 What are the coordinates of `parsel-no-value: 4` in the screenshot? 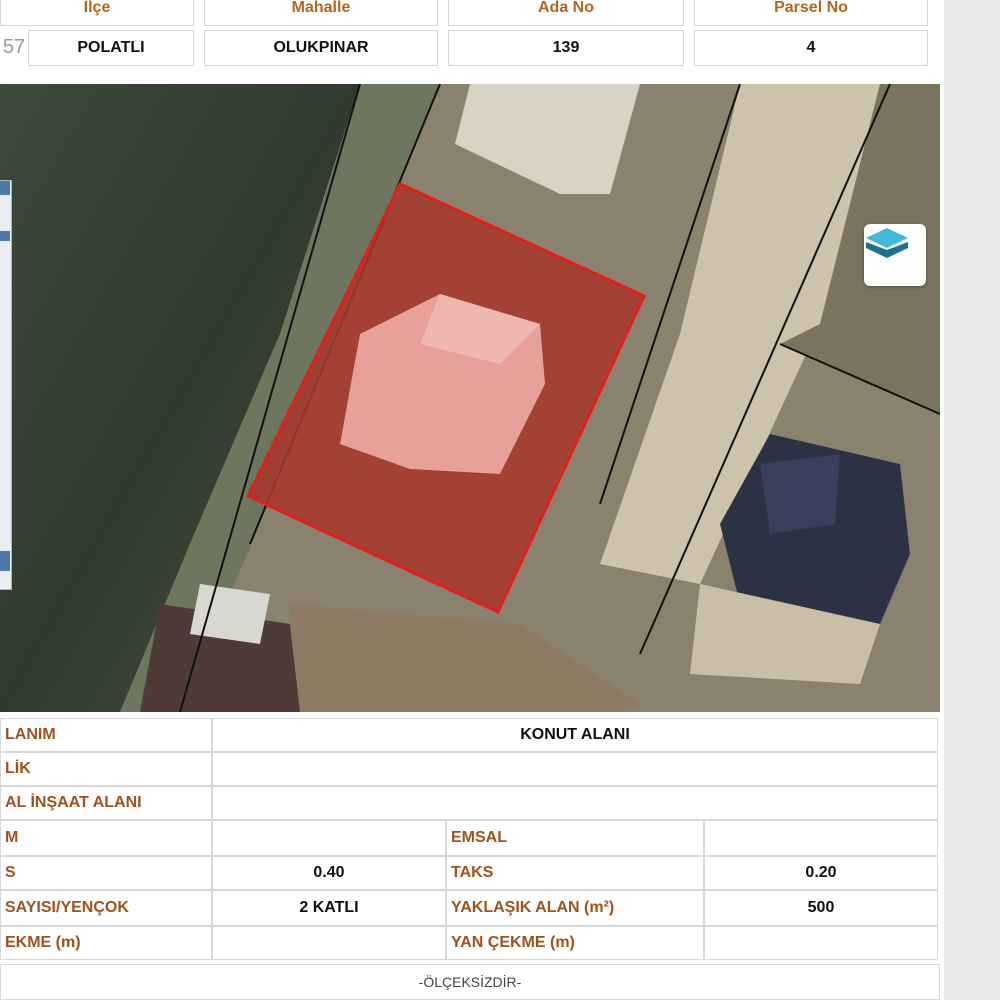 It's located at (811, 48).